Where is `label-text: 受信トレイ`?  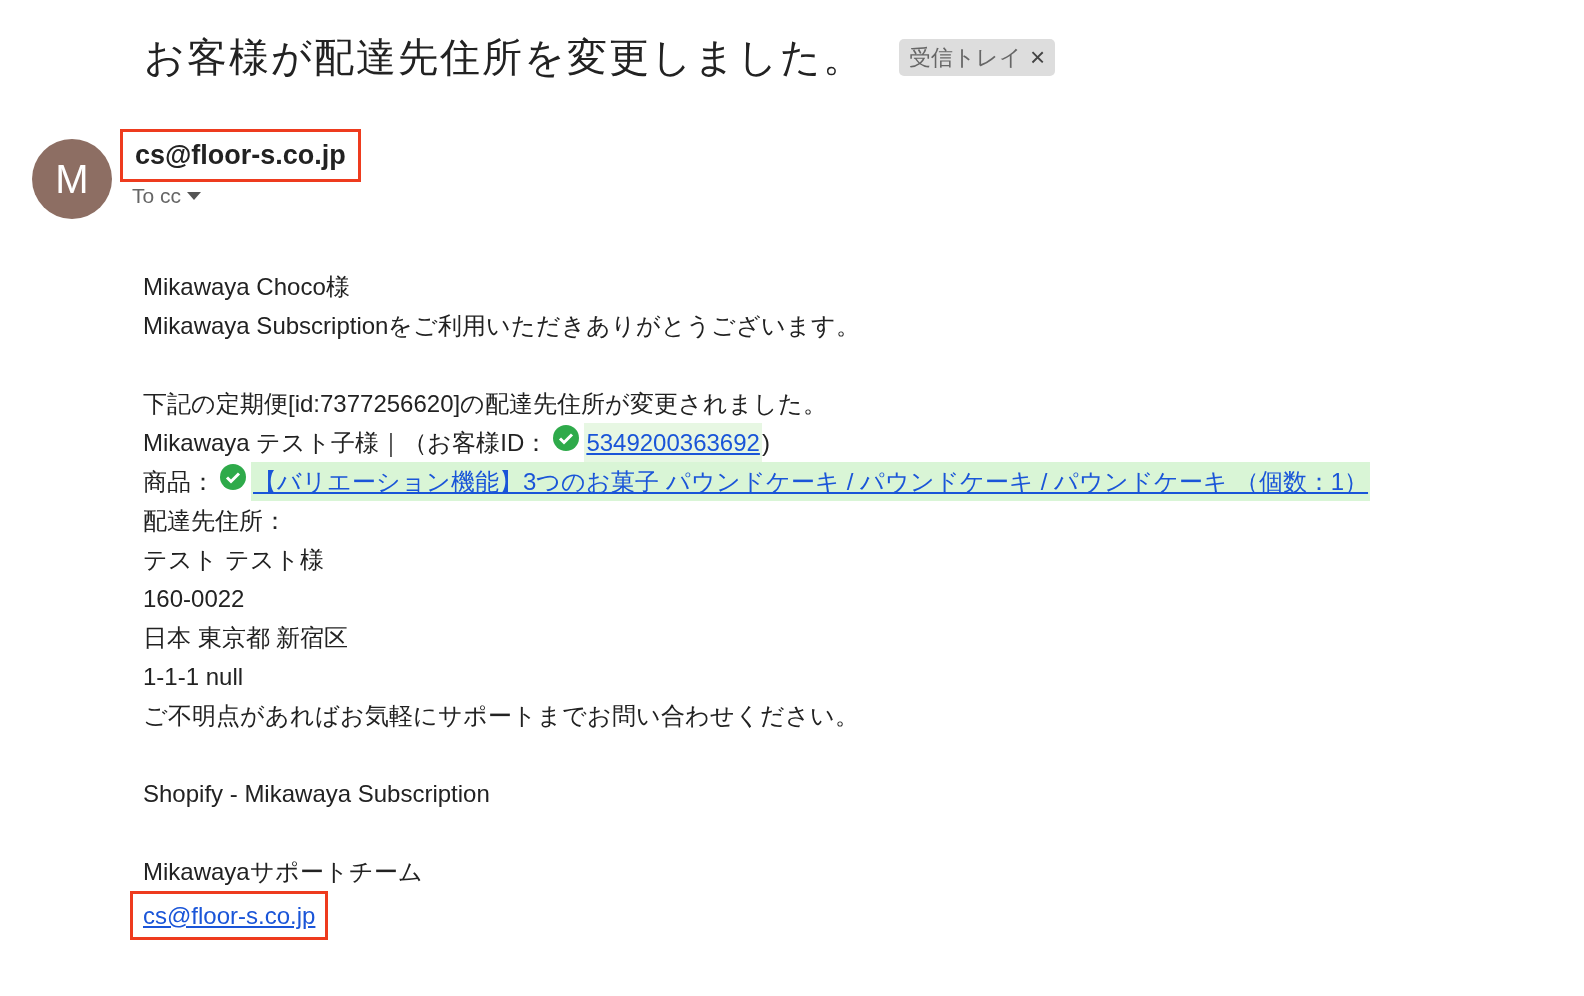 label-text: 受信トレイ is located at coordinates (965, 57).